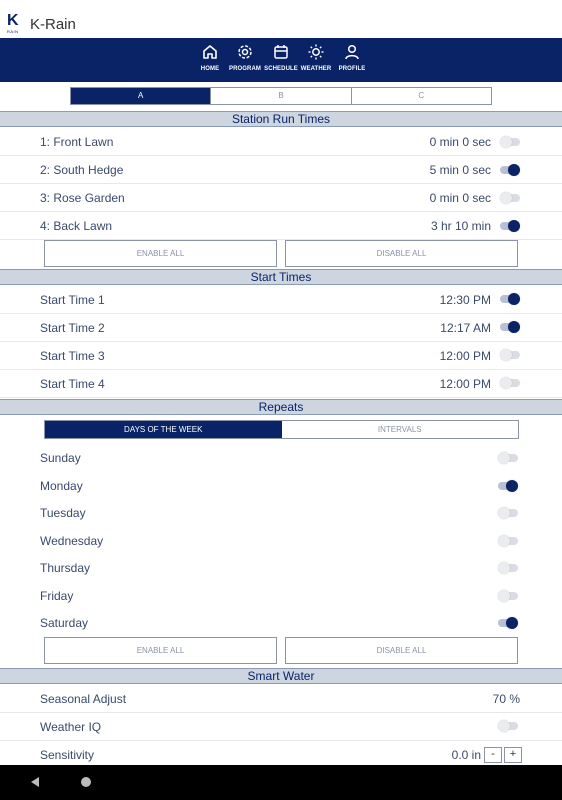 This screenshot has width=562, height=800. What do you see at coordinates (316, 52) in the screenshot?
I see `sun-icon` at bounding box center [316, 52].